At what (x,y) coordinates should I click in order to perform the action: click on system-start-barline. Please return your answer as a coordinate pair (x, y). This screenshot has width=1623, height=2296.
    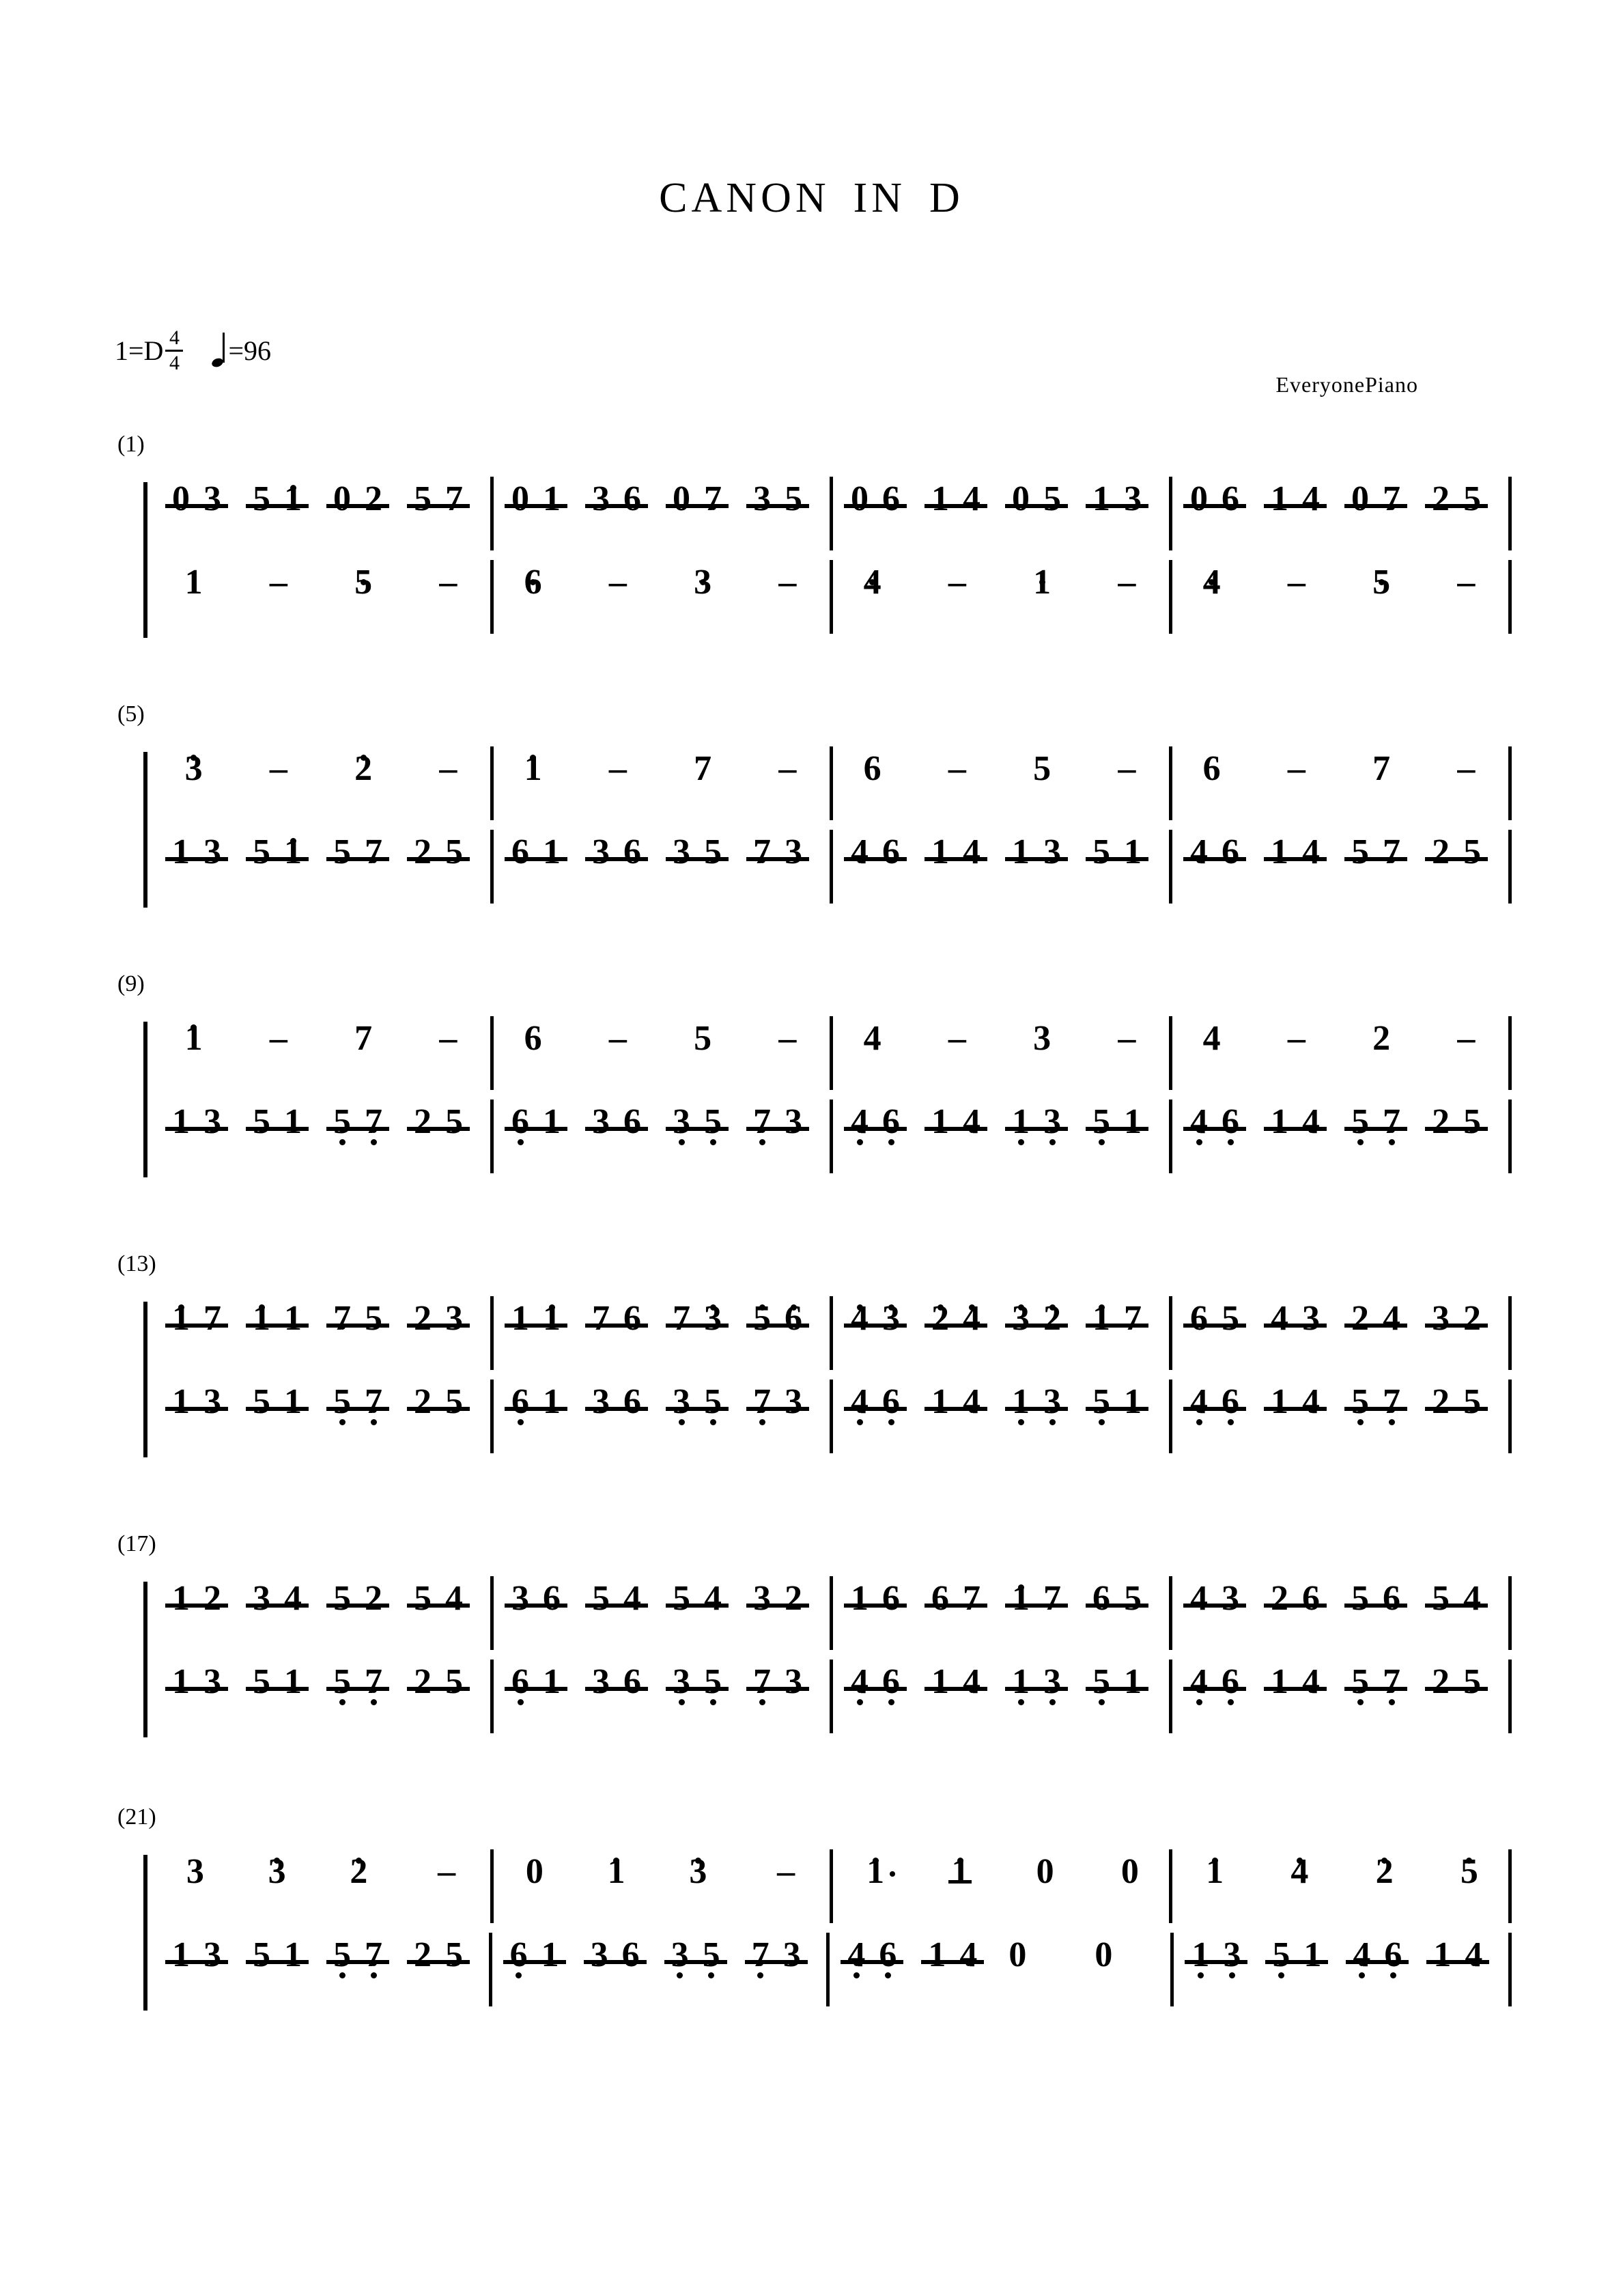
    Looking at the image, I should click on (145, 1099).